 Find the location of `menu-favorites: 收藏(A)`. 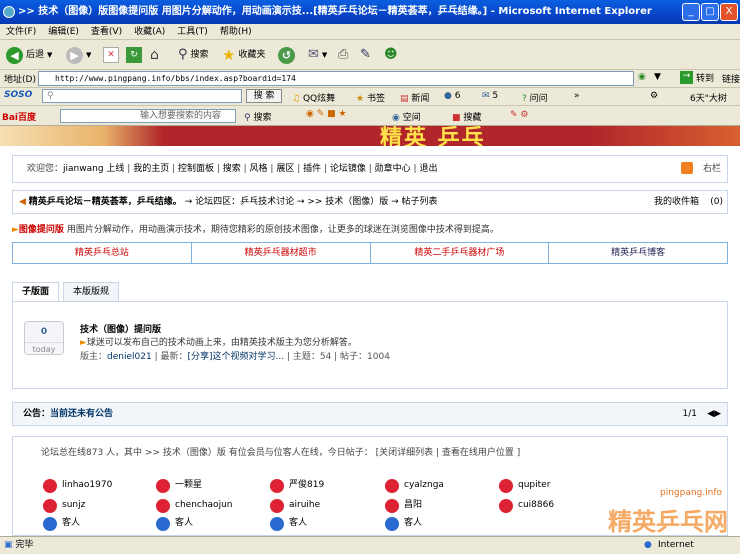

menu-favorites: 收藏(A) is located at coordinates (149, 32).